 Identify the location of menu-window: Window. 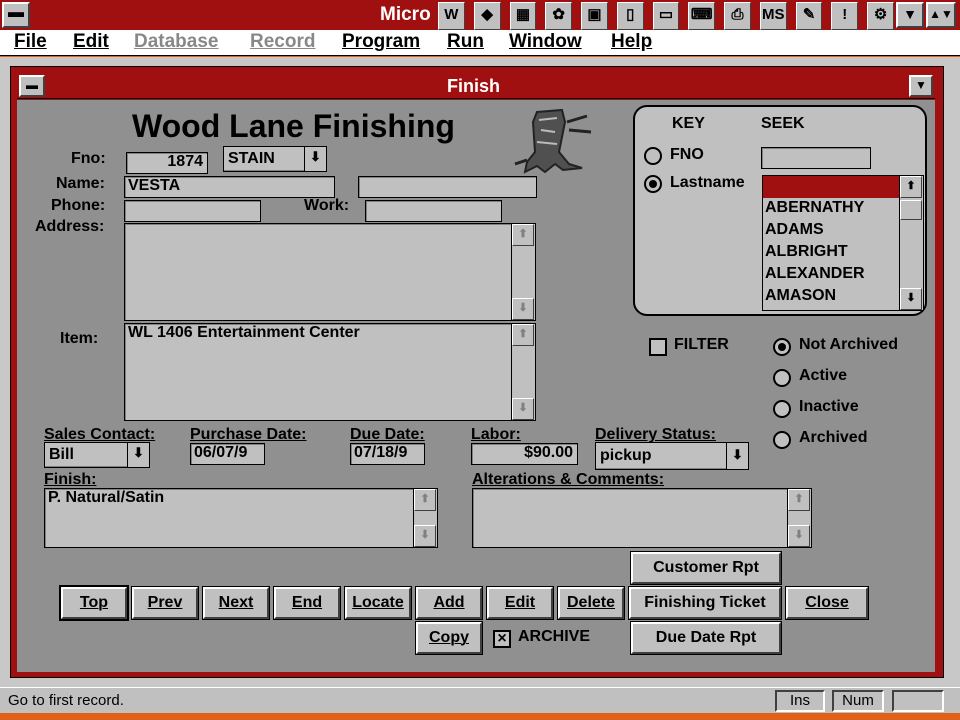
(545, 42).